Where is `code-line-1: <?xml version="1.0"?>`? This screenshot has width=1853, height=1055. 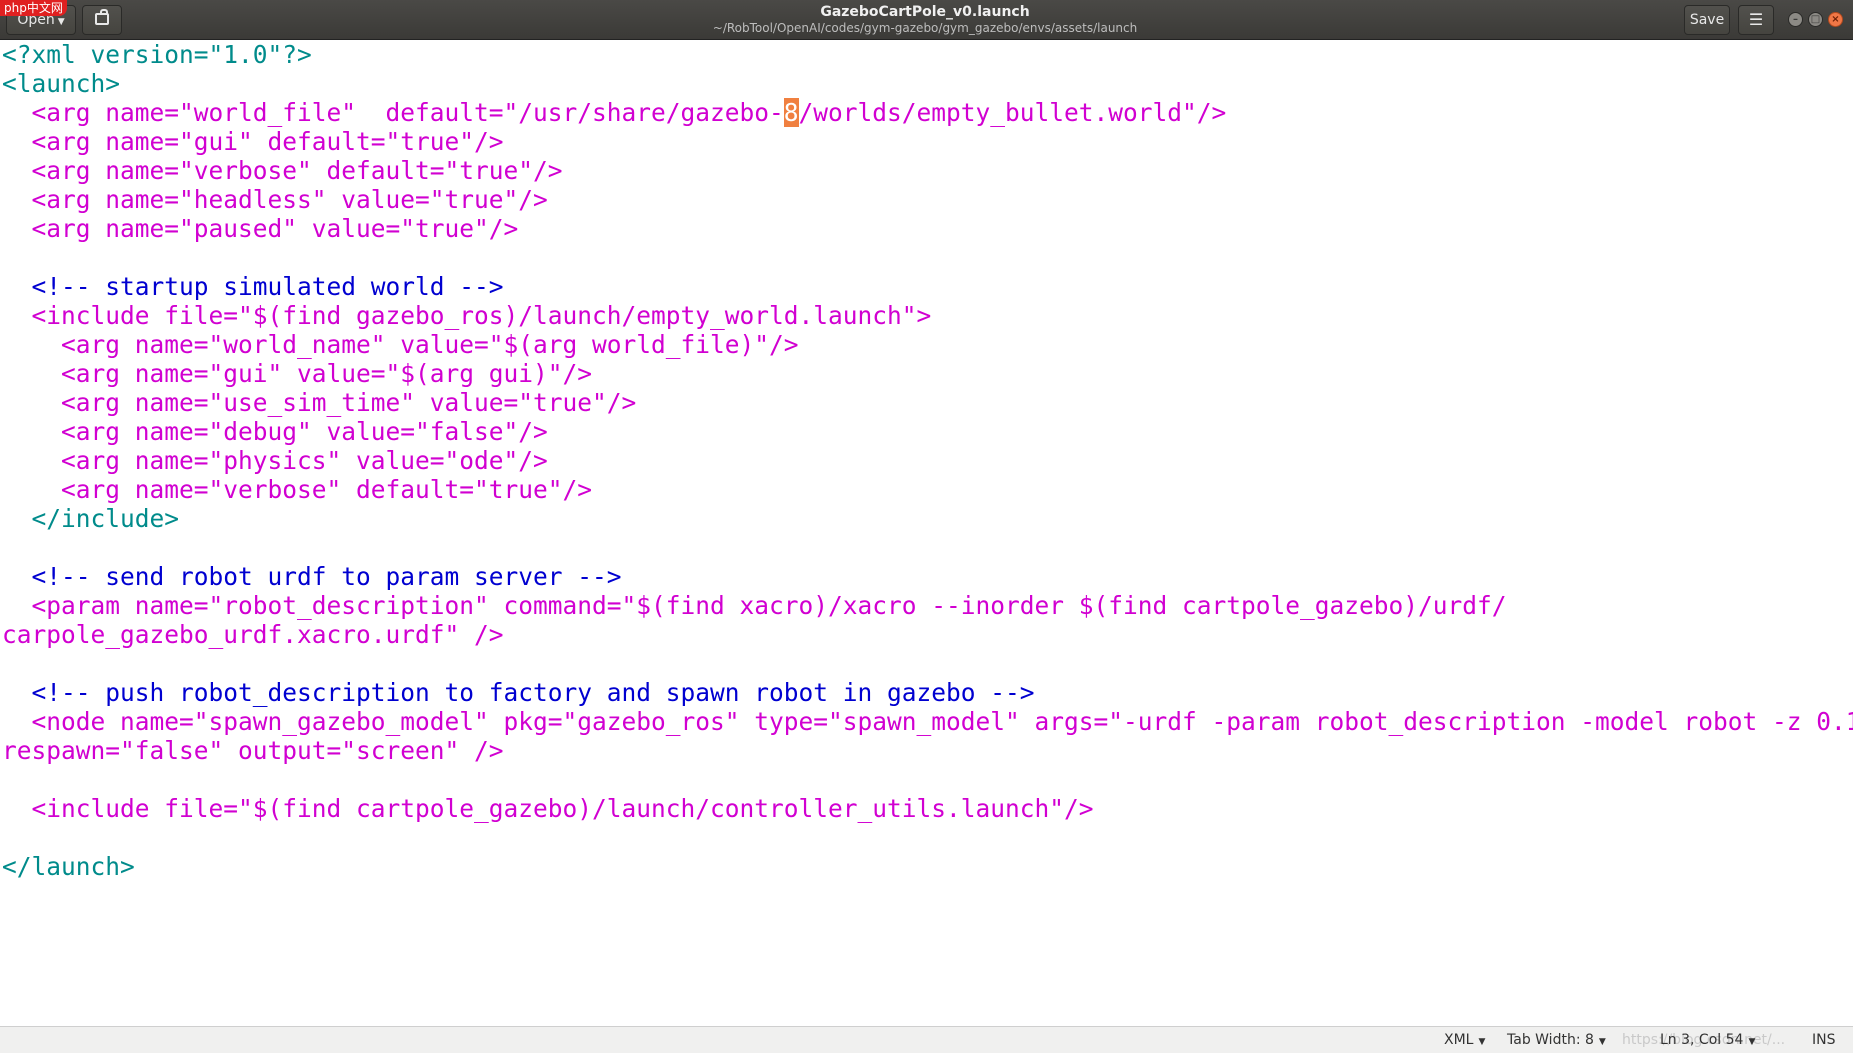
code-line-1: <?xml version="1.0"?> is located at coordinates (157, 54).